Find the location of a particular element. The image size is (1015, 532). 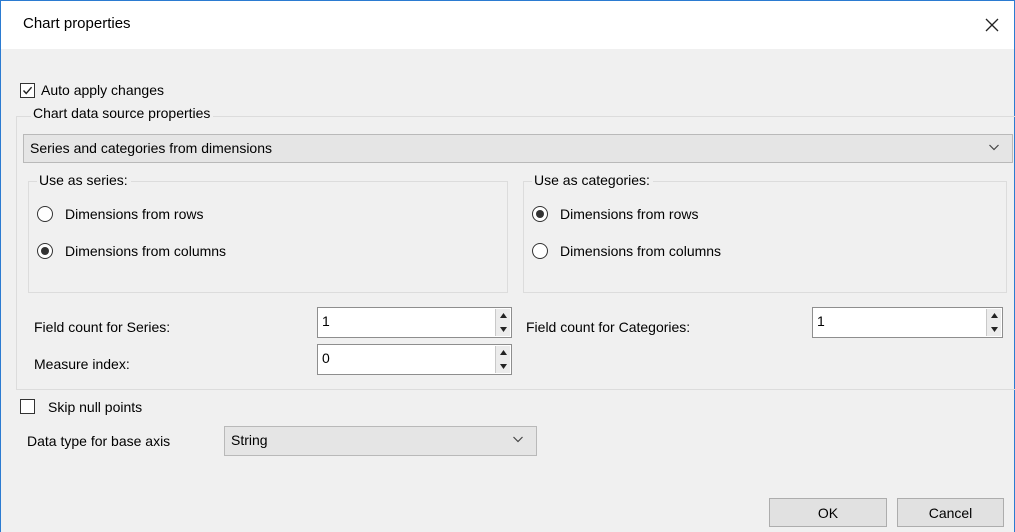

series-rows-label: Dimensions from rows is located at coordinates (134, 214).